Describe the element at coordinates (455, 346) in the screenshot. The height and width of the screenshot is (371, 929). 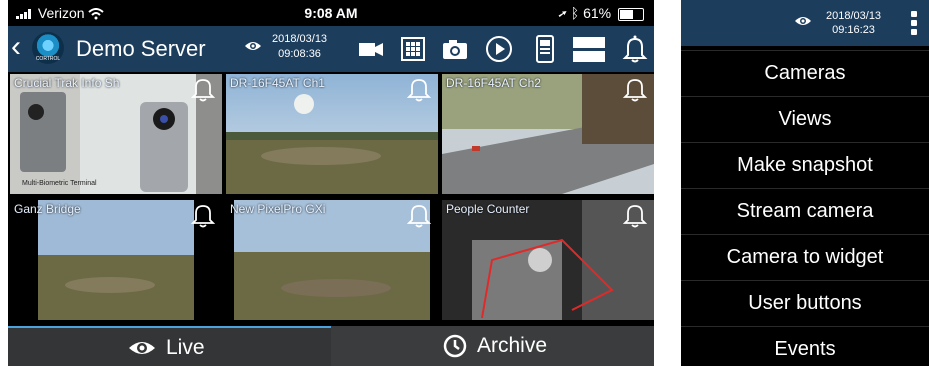
I see `clock-icon` at that location.